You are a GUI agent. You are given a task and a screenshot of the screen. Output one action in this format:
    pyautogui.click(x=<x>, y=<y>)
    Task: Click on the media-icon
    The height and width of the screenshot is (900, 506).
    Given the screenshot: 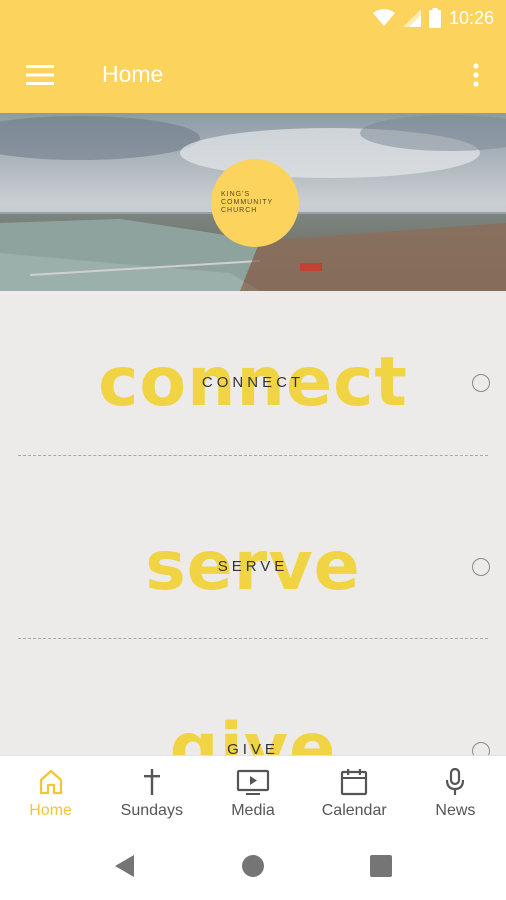 What is the action you would take?
    pyautogui.click(x=253, y=782)
    